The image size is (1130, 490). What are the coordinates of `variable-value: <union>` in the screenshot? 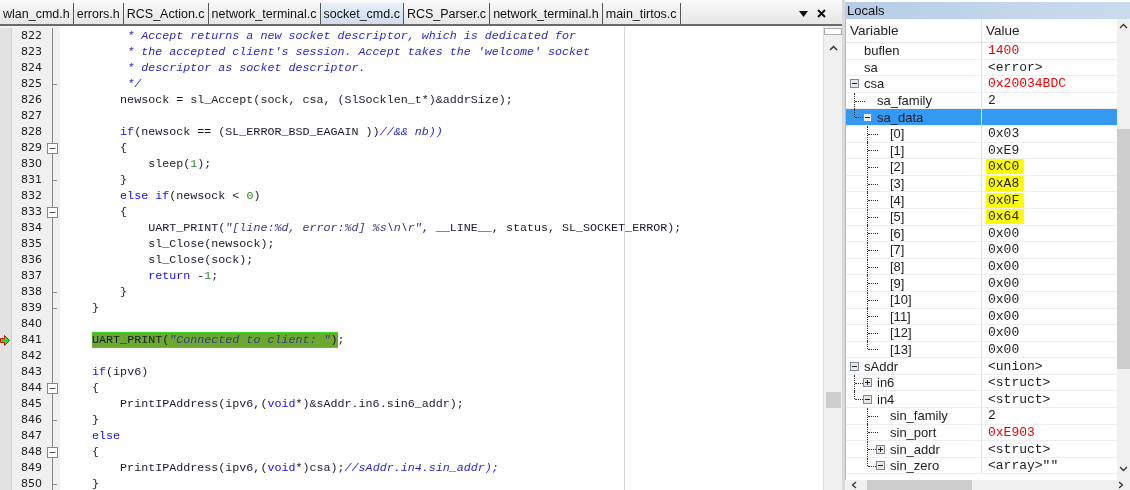 It's located at (1015, 366).